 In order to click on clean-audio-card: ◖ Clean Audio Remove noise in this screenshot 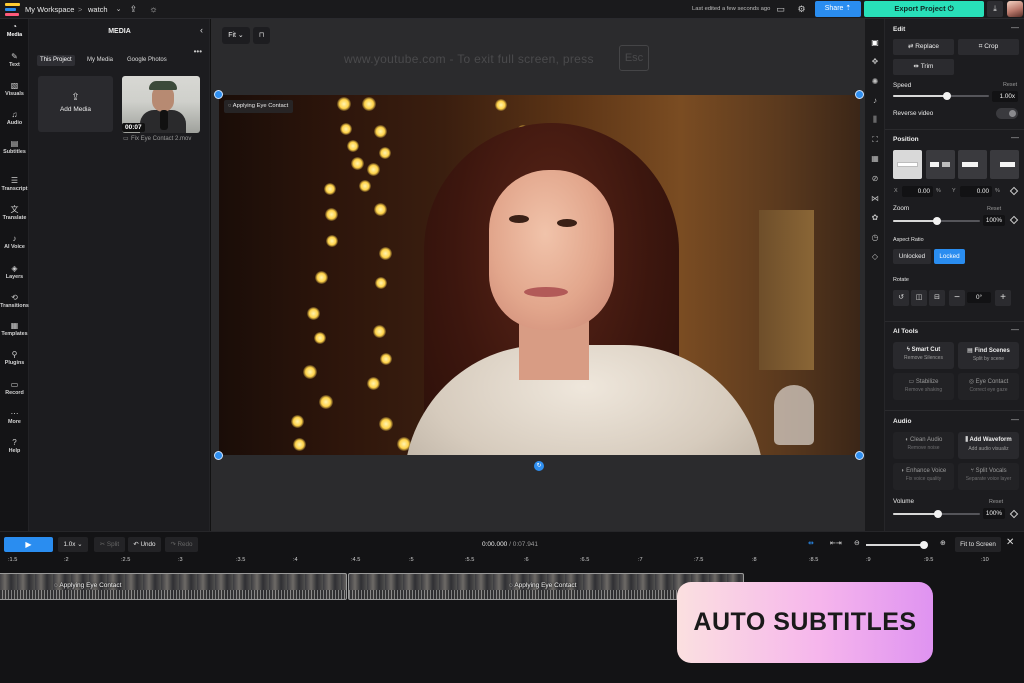, I will do `click(923, 445)`.